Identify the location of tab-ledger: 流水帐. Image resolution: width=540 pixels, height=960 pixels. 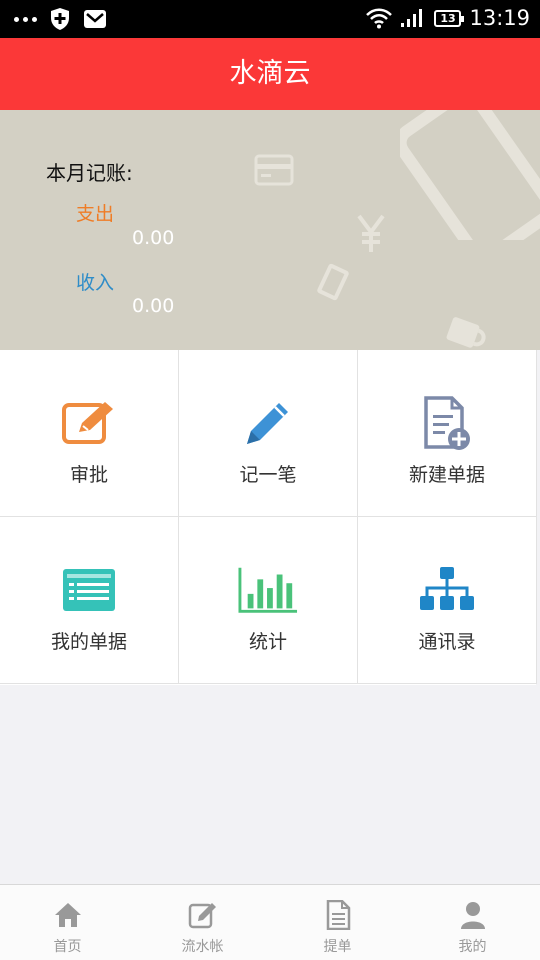
(202, 922).